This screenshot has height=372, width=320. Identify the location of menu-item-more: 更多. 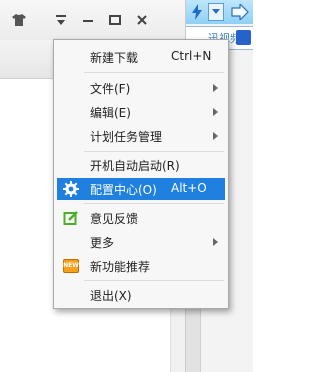
(141, 242).